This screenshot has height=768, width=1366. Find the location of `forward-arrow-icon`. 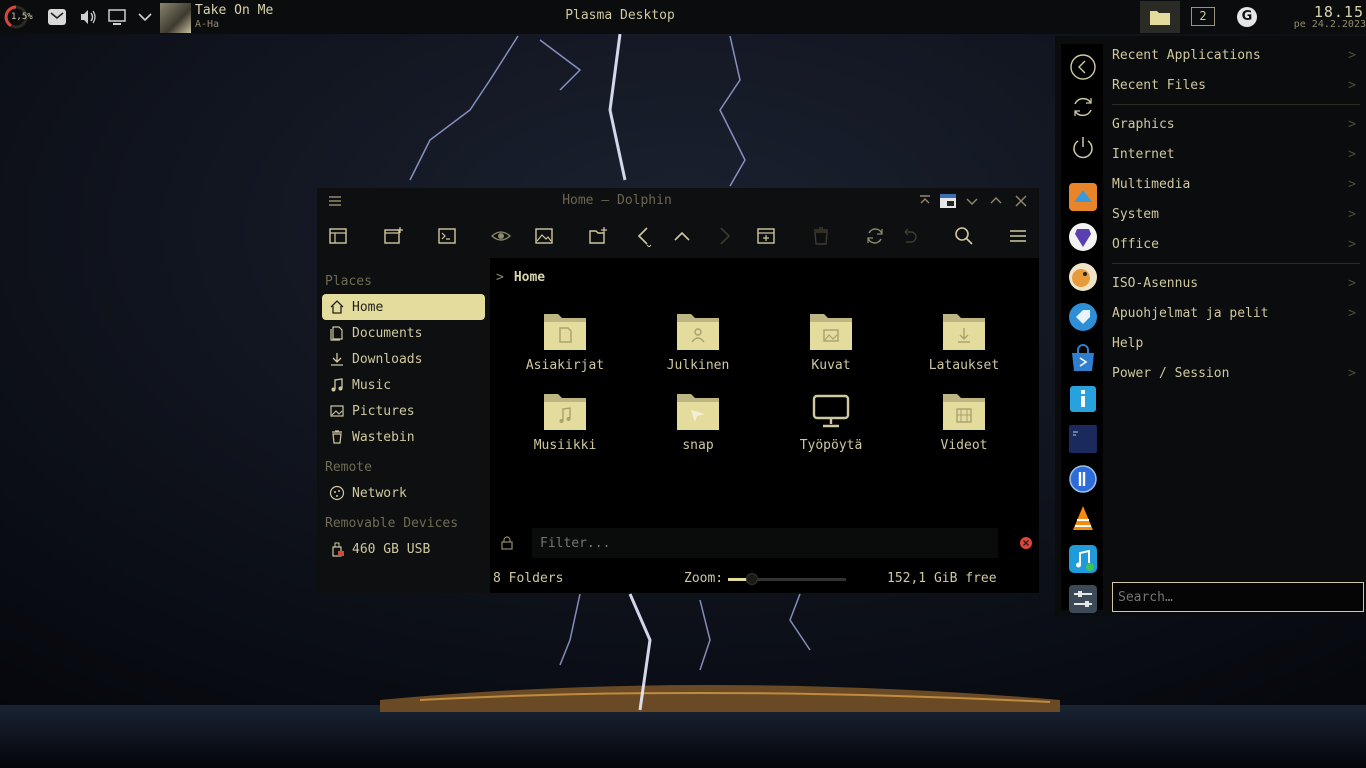

forward-arrow-icon is located at coordinates (724, 236).